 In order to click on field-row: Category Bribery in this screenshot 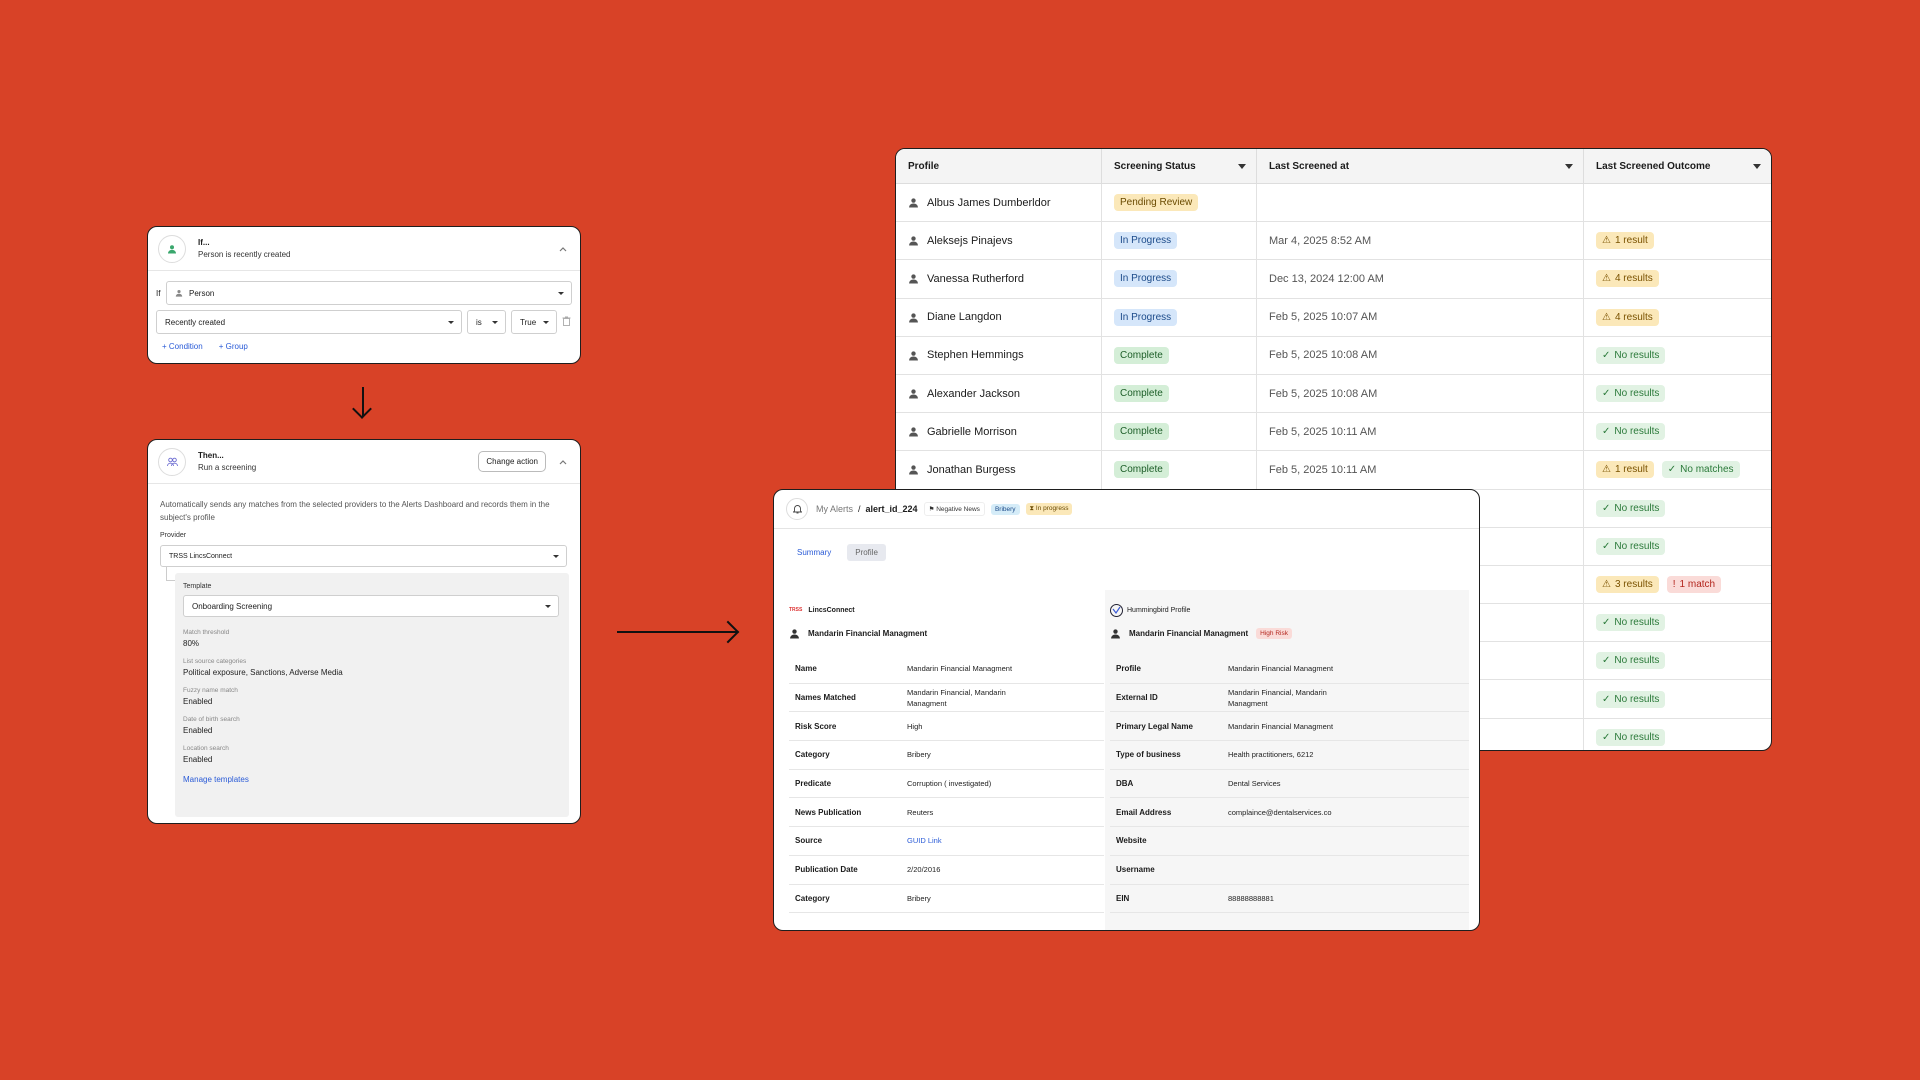, I will do `click(946, 899)`.